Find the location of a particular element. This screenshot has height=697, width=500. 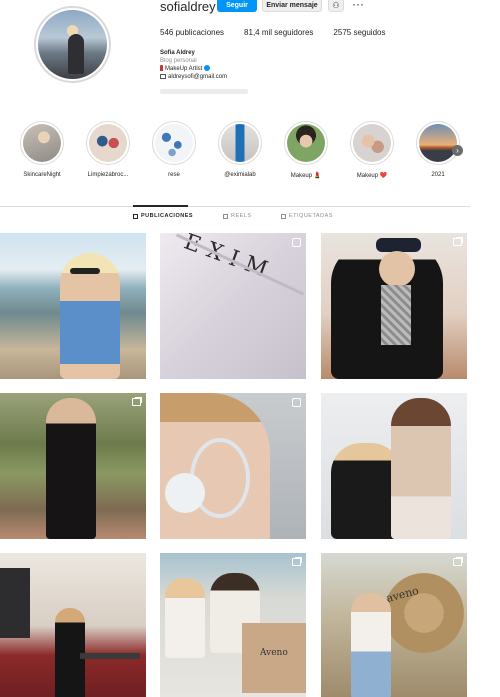

sunglasses is located at coordinates (85, 271).